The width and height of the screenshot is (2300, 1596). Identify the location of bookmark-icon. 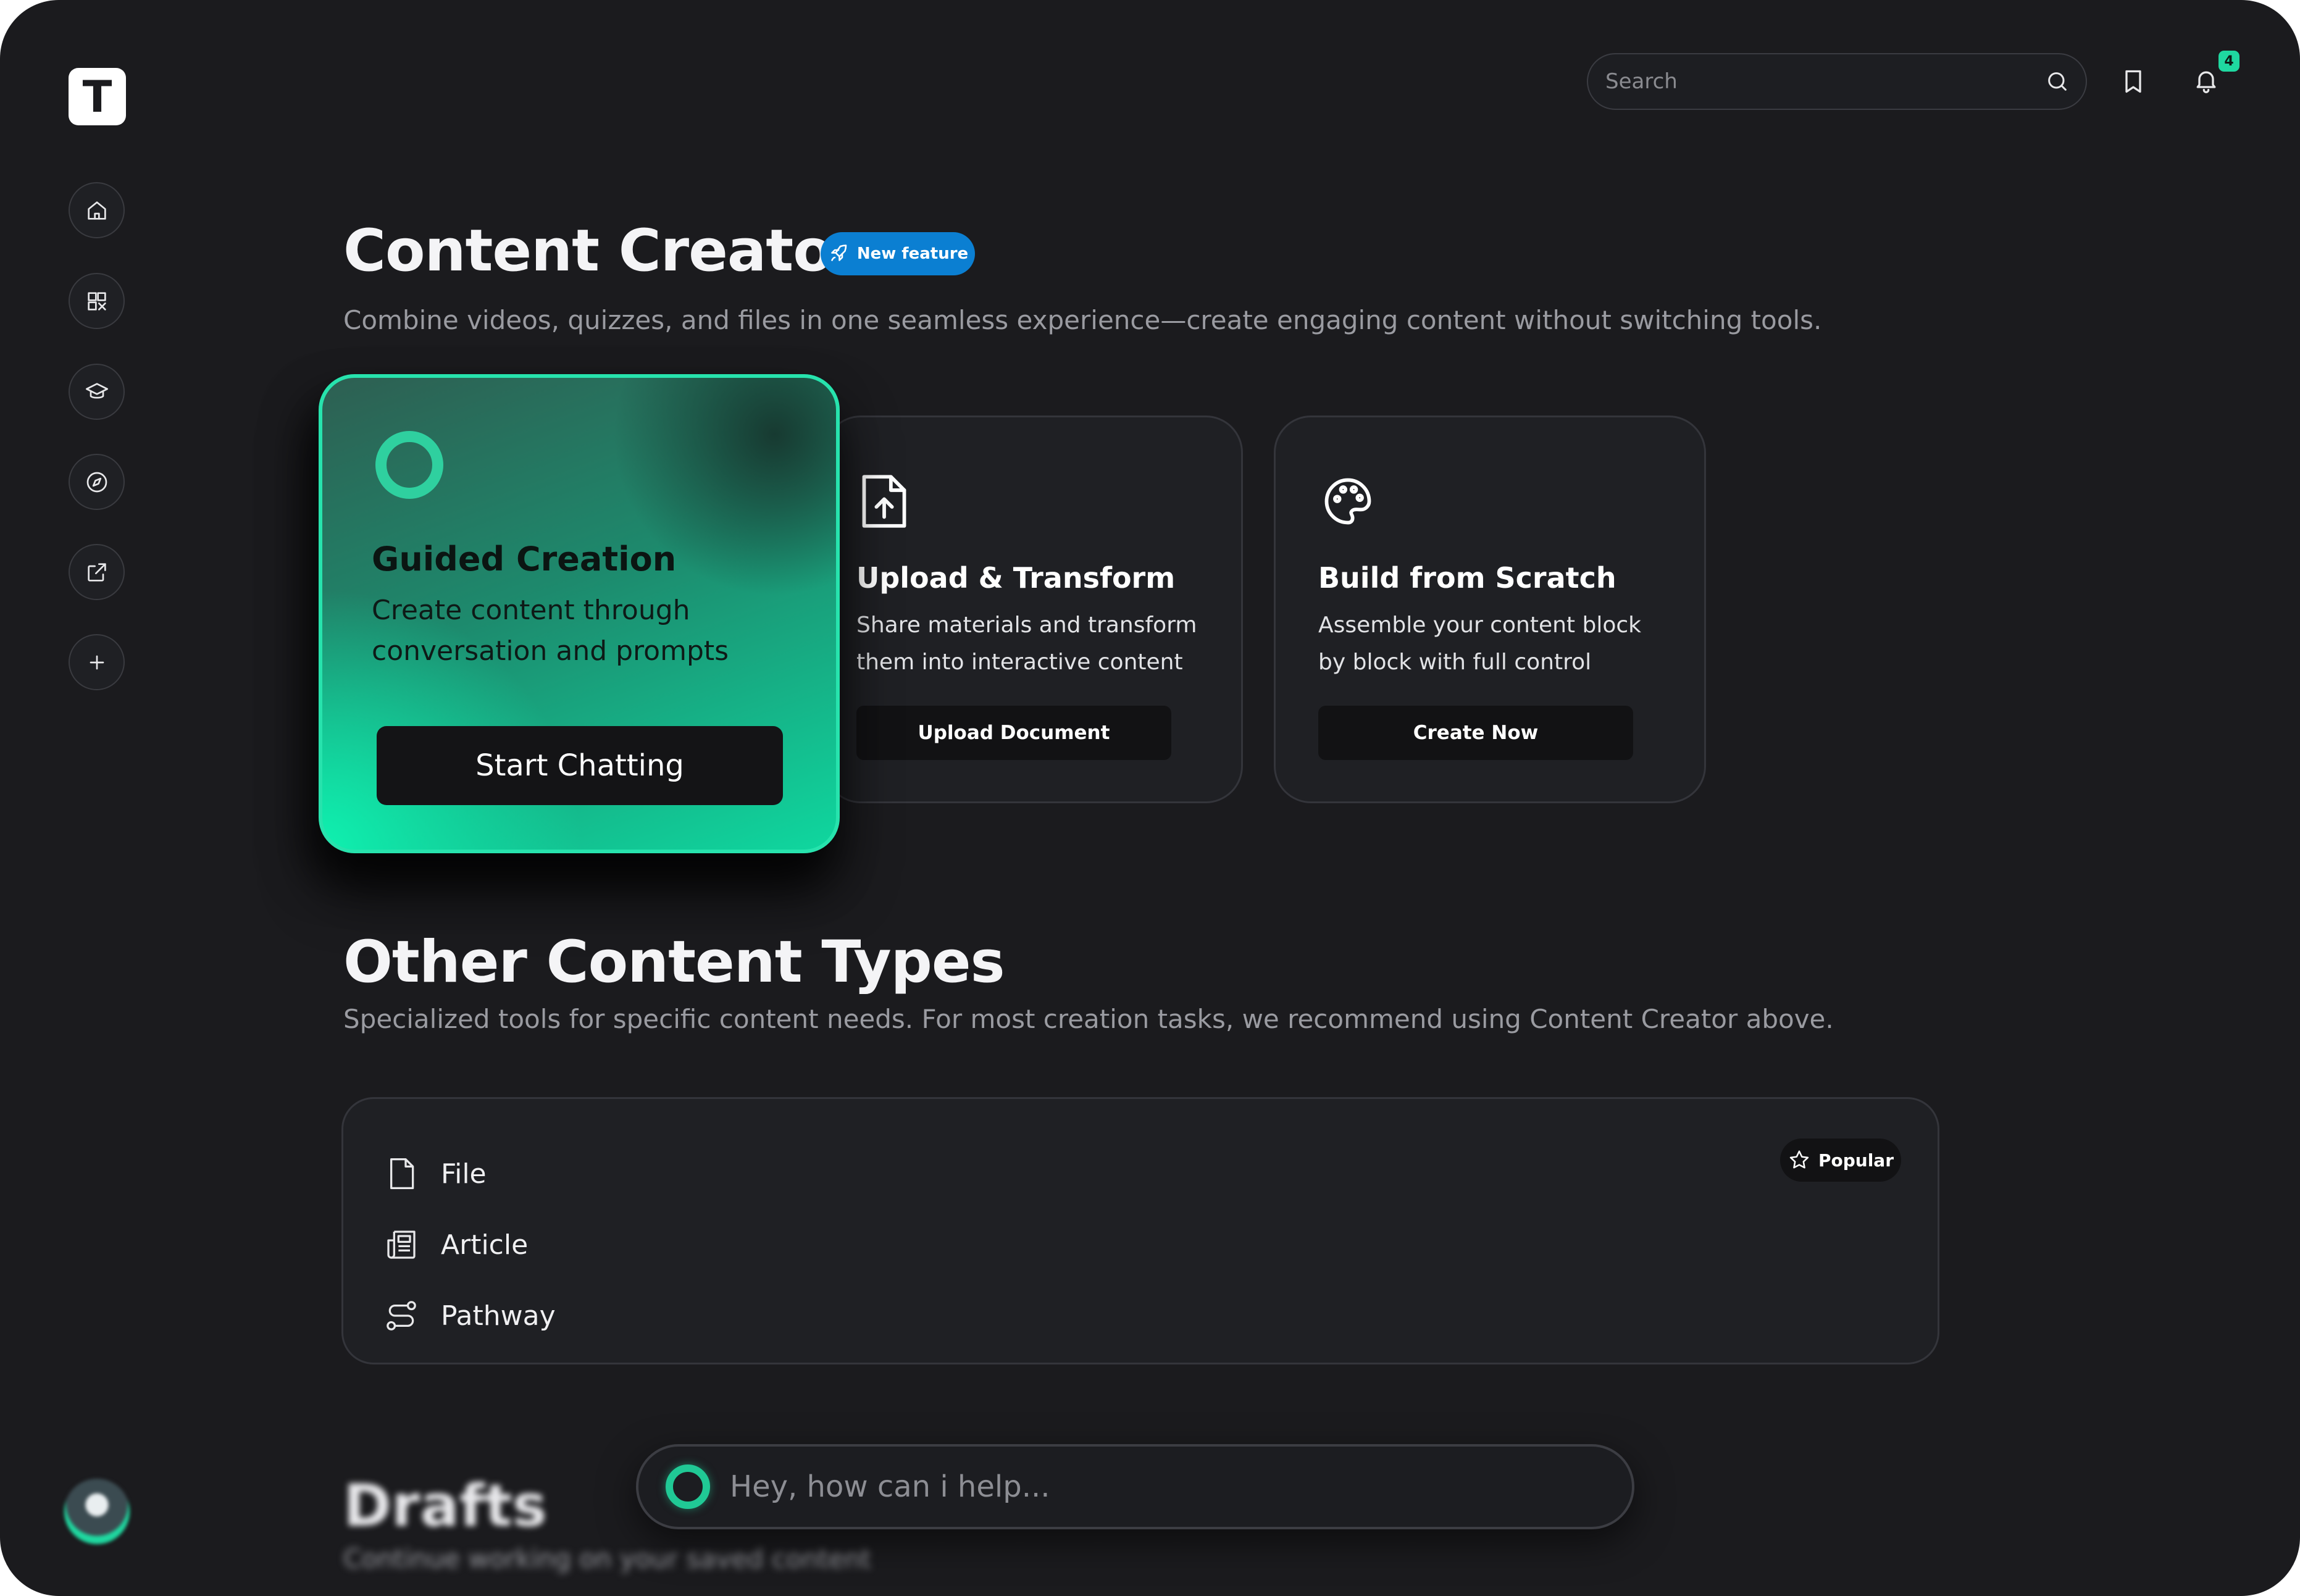
(2133, 82).